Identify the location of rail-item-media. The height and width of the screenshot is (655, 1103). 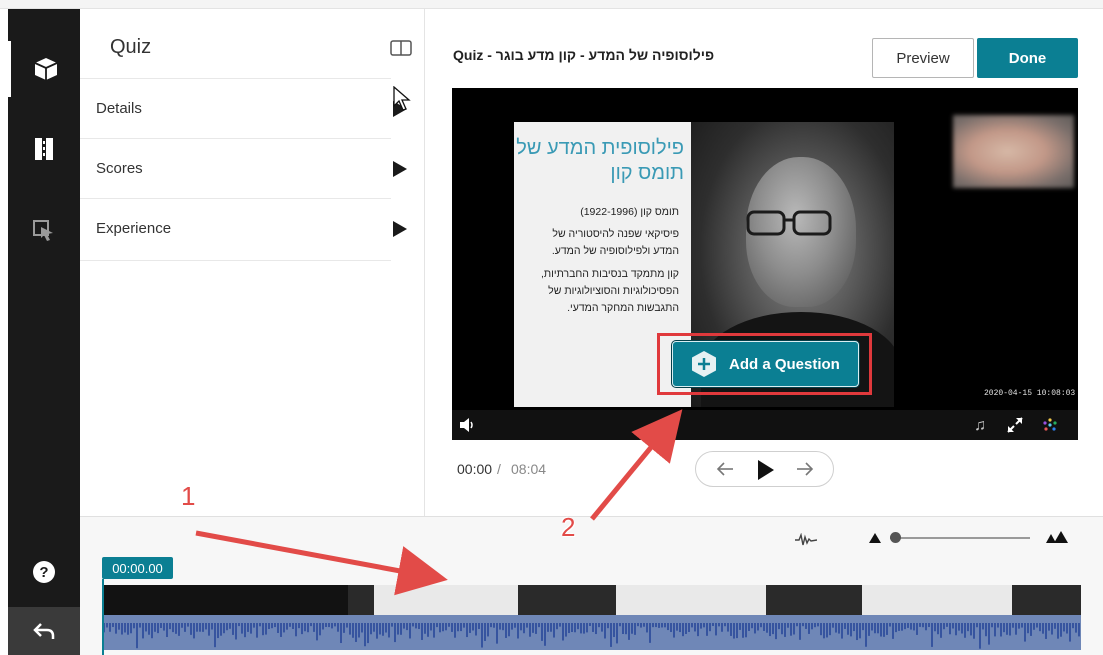
(44, 149).